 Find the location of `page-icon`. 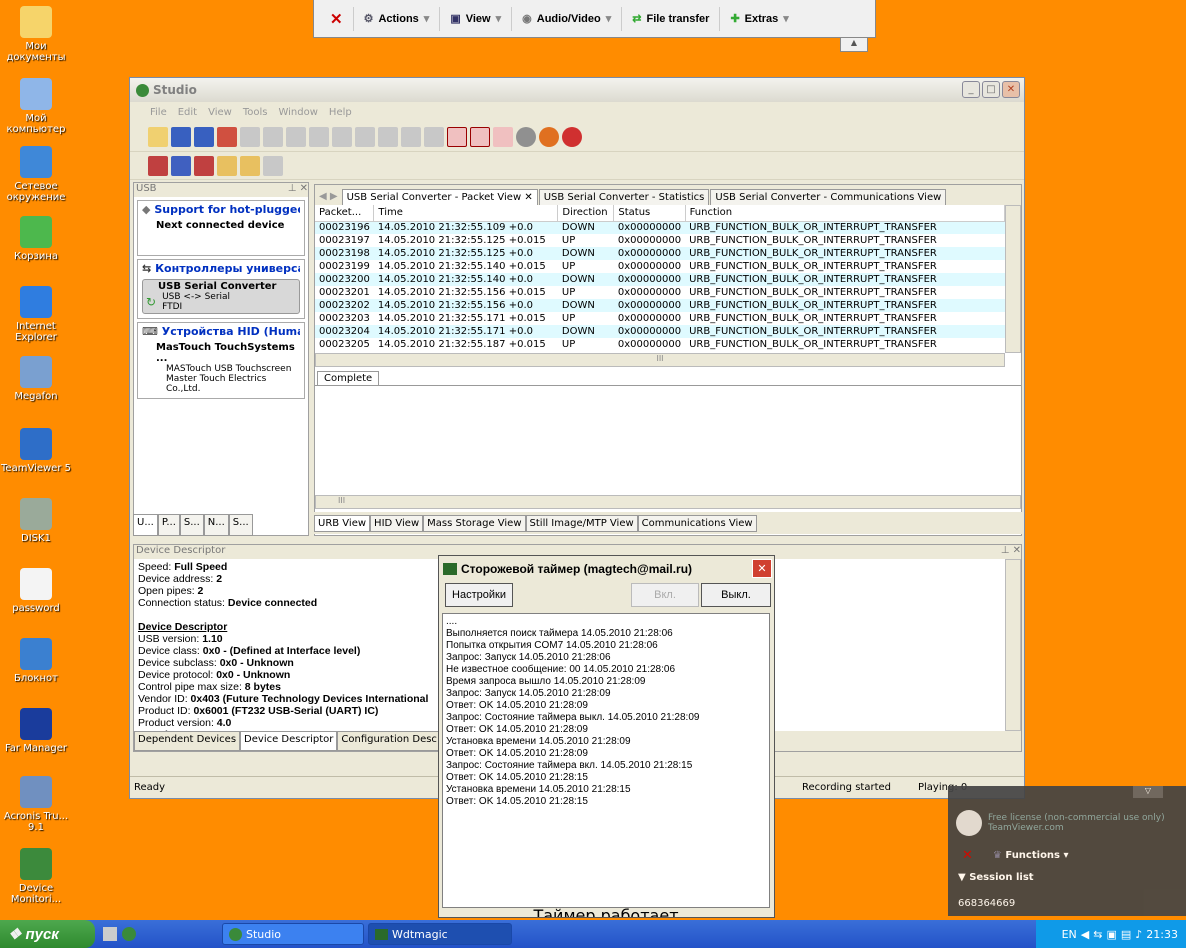

page-icon is located at coordinates (365, 136).